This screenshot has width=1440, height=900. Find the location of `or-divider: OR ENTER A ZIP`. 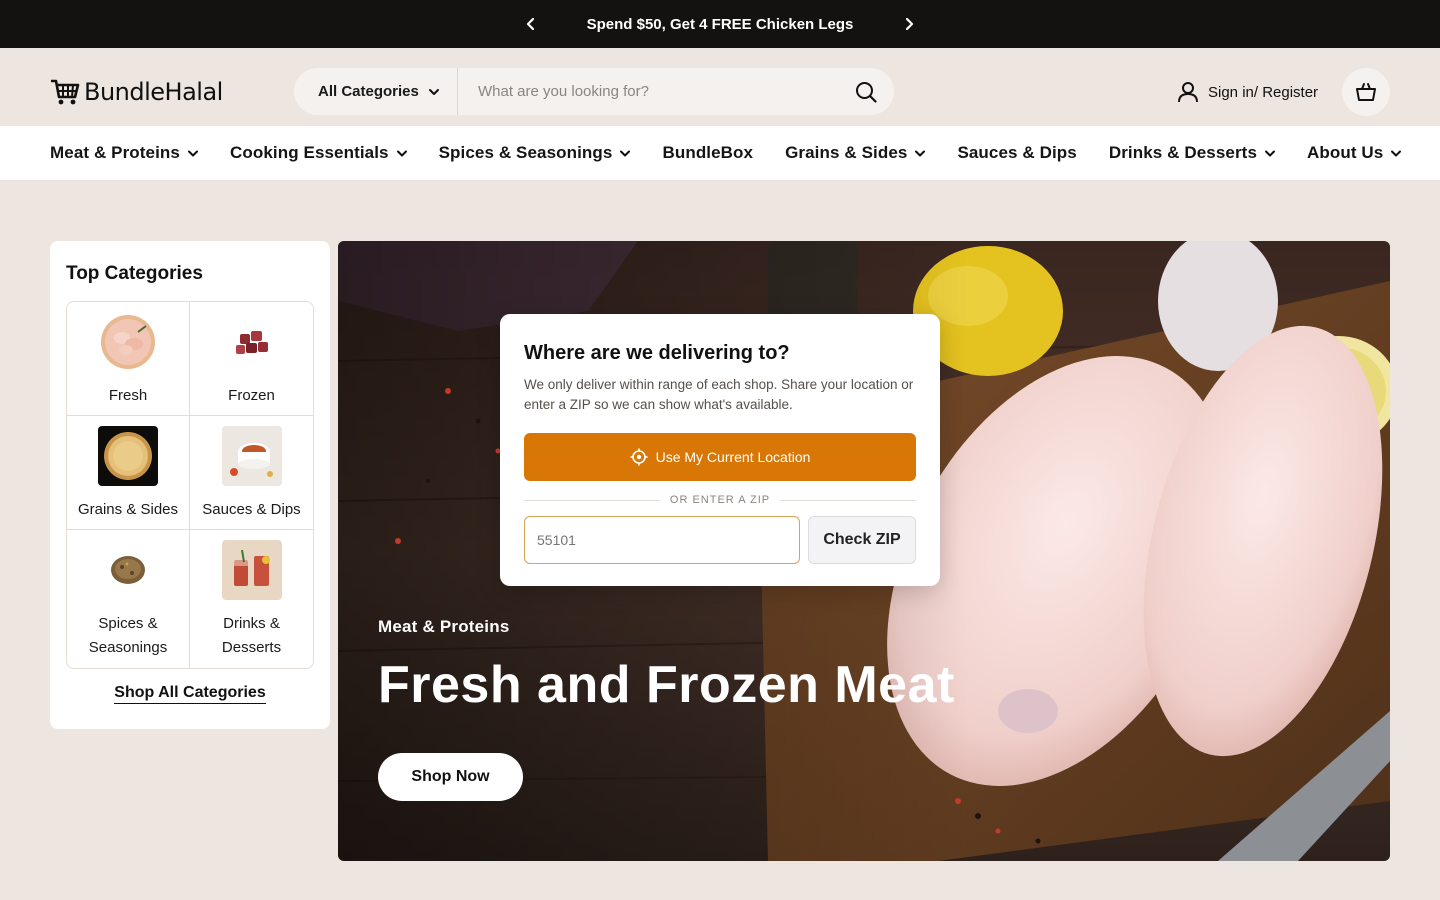

or-divider: OR ENTER A ZIP is located at coordinates (720, 500).